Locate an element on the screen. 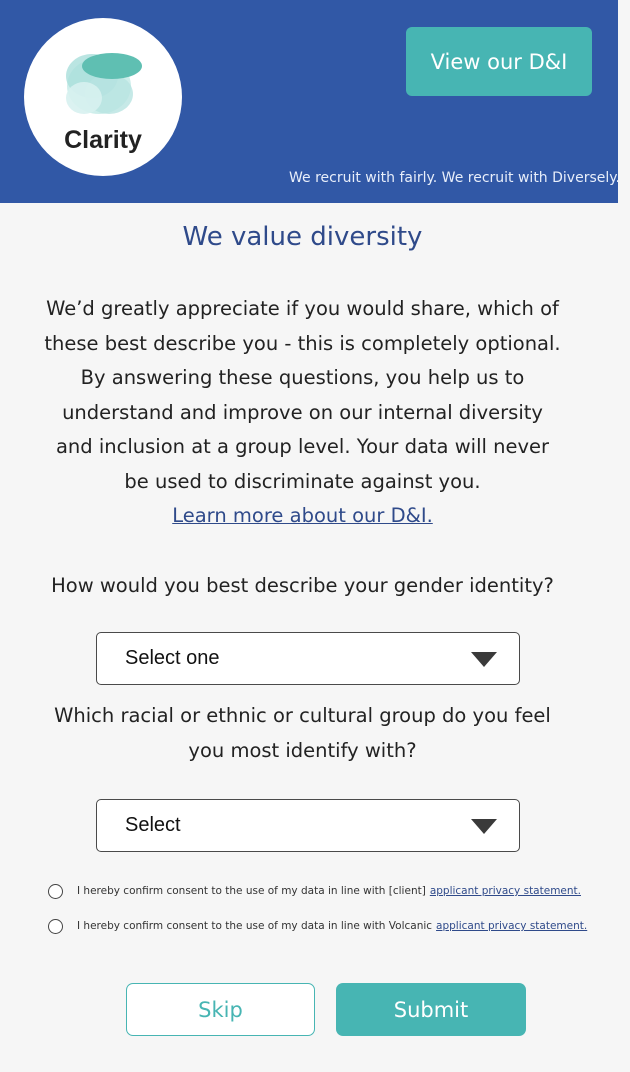 The width and height of the screenshot is (630, 1072). clarity-logo: Clarity is located at coordinates (103, 97).